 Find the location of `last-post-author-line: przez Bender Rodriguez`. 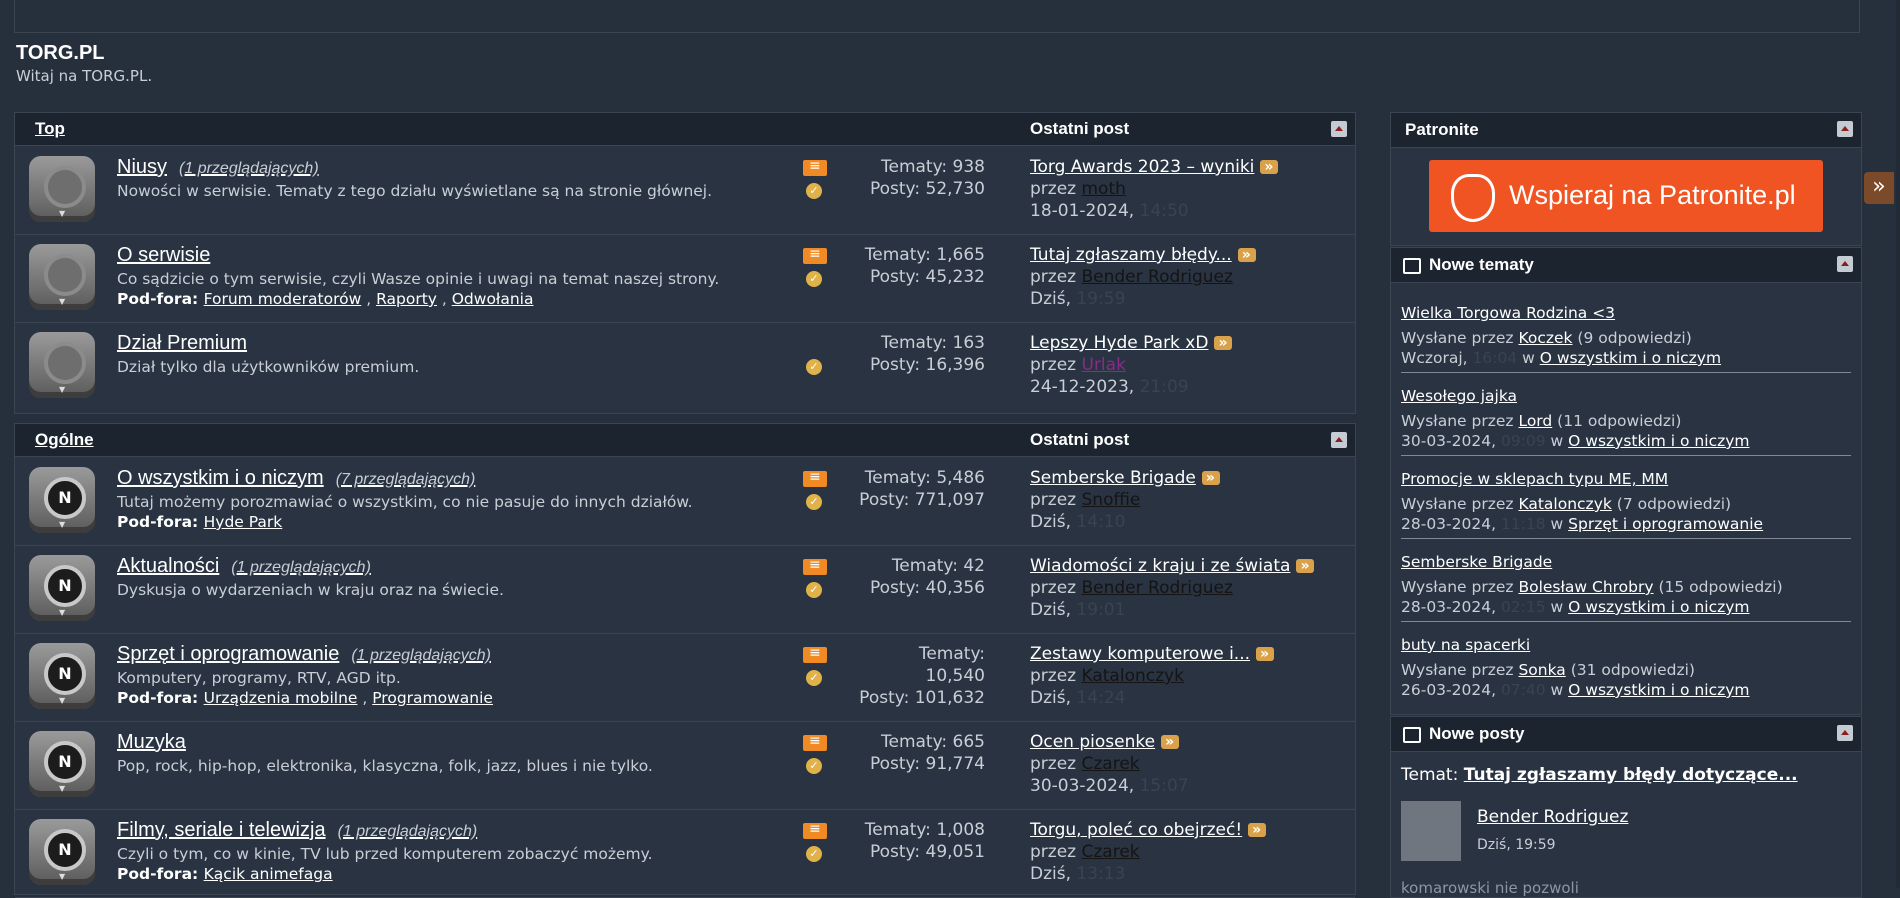

last-post-author-line: przez Bender Rodriguez is located at coordinates (1190, 277).